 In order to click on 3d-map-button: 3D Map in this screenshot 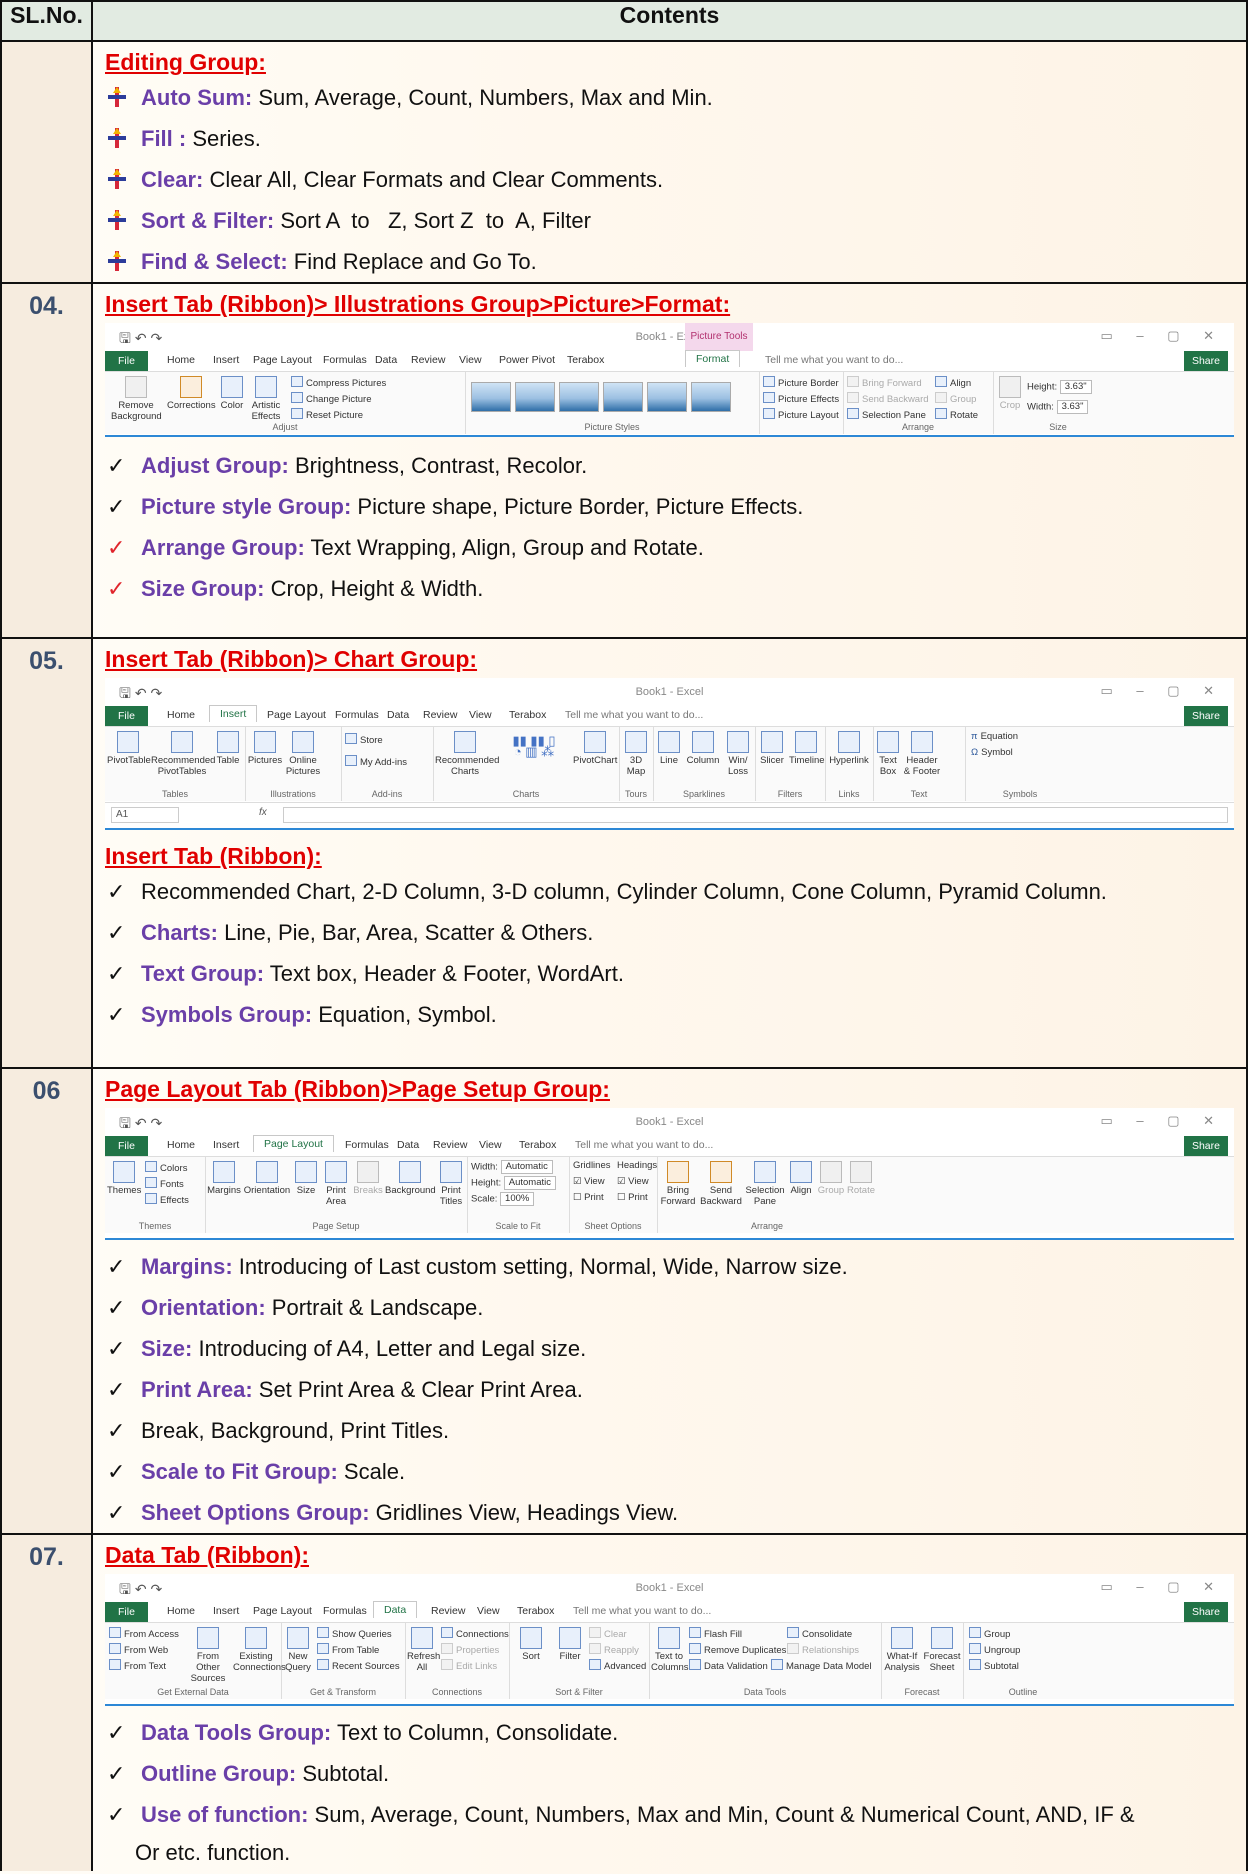, I will do `click(636, 754)`.